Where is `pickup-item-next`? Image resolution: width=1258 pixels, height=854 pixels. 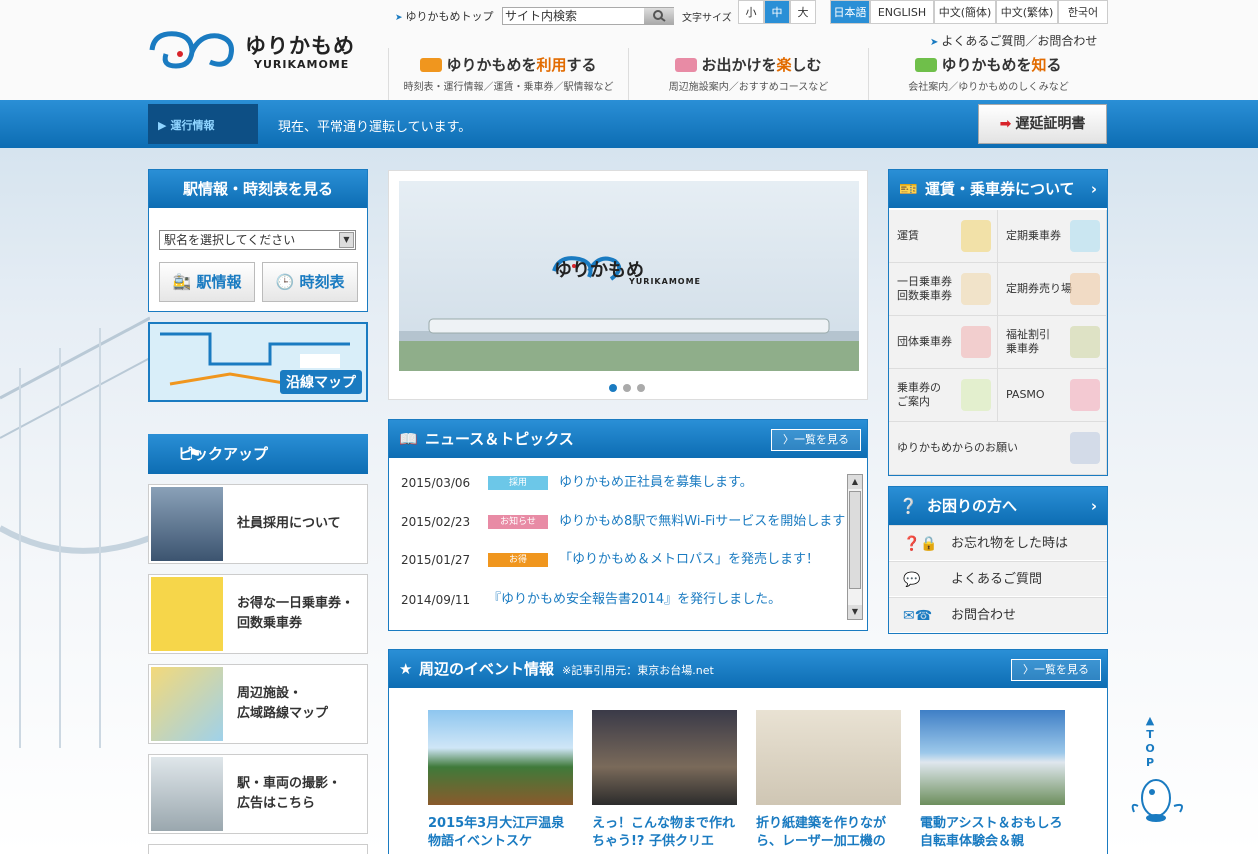 pickup-item-next is located at coordinates (258, 849).